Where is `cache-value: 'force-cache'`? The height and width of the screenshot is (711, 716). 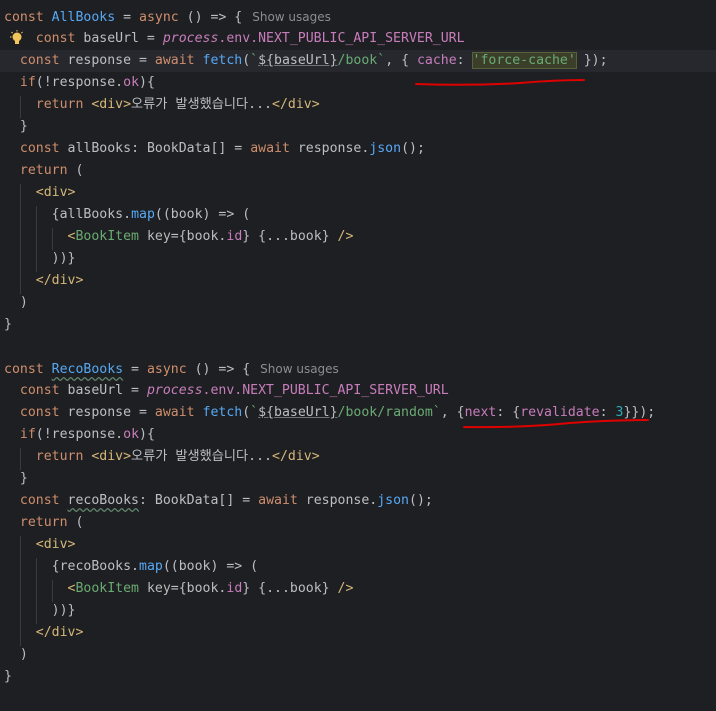 cache-value: 'force-cache' is located at coordinates (524, 60).